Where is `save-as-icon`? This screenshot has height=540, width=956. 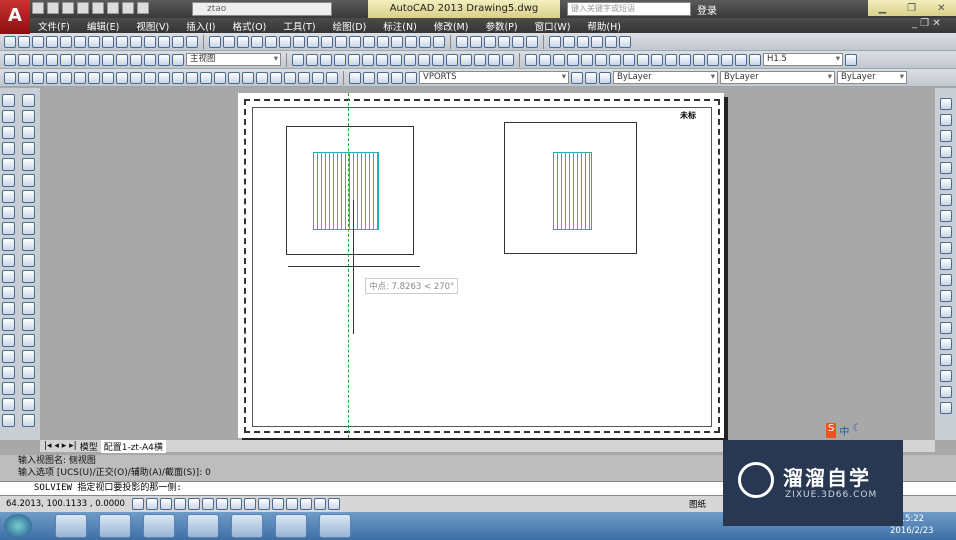
save-as-icon is located at coordinates (83, 8).